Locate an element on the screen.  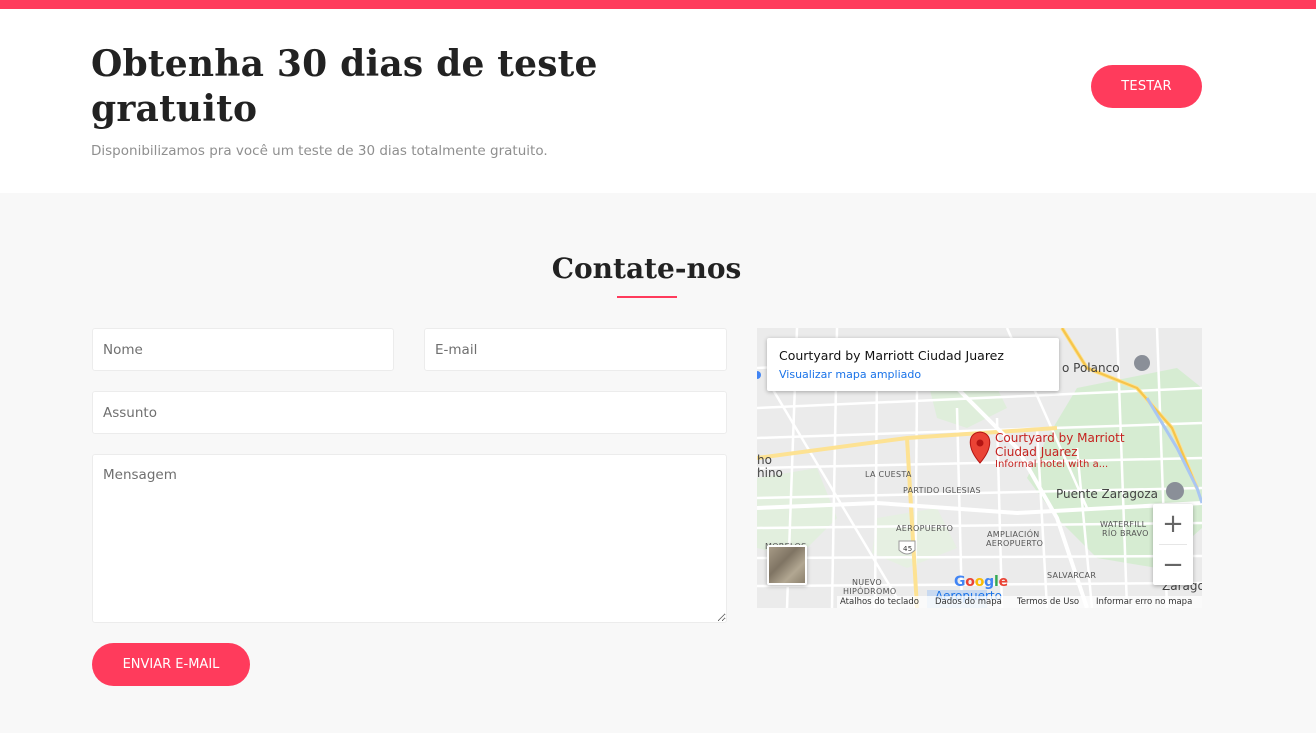
map-label-hipodromo: HIPÓDROMO is located at coordinates (870, 591).